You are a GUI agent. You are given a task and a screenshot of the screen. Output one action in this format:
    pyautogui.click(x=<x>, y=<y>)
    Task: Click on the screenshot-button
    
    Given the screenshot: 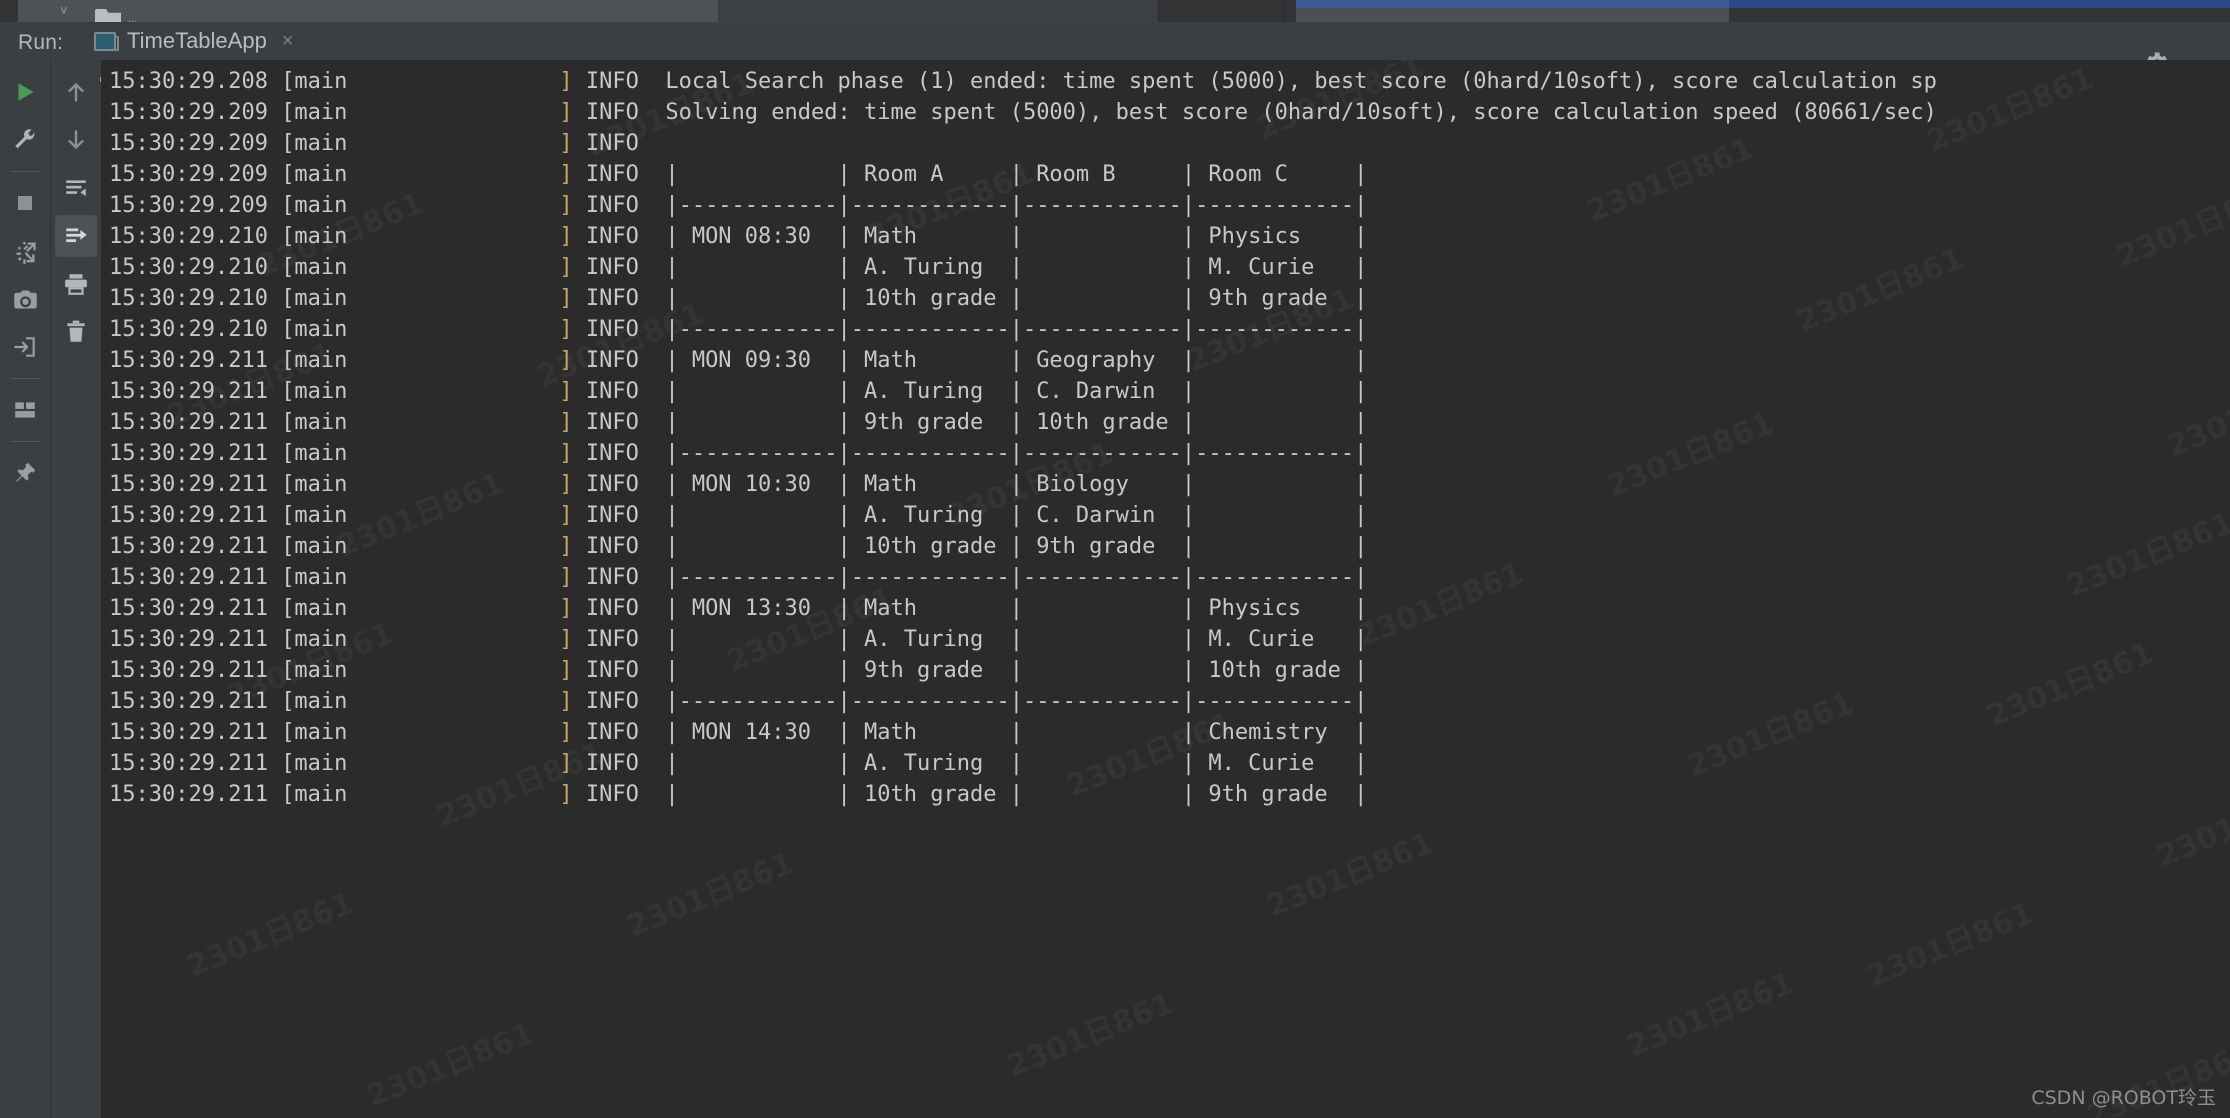 What is the action you would take?
    pyautogui.click(x=25, y=299)
    